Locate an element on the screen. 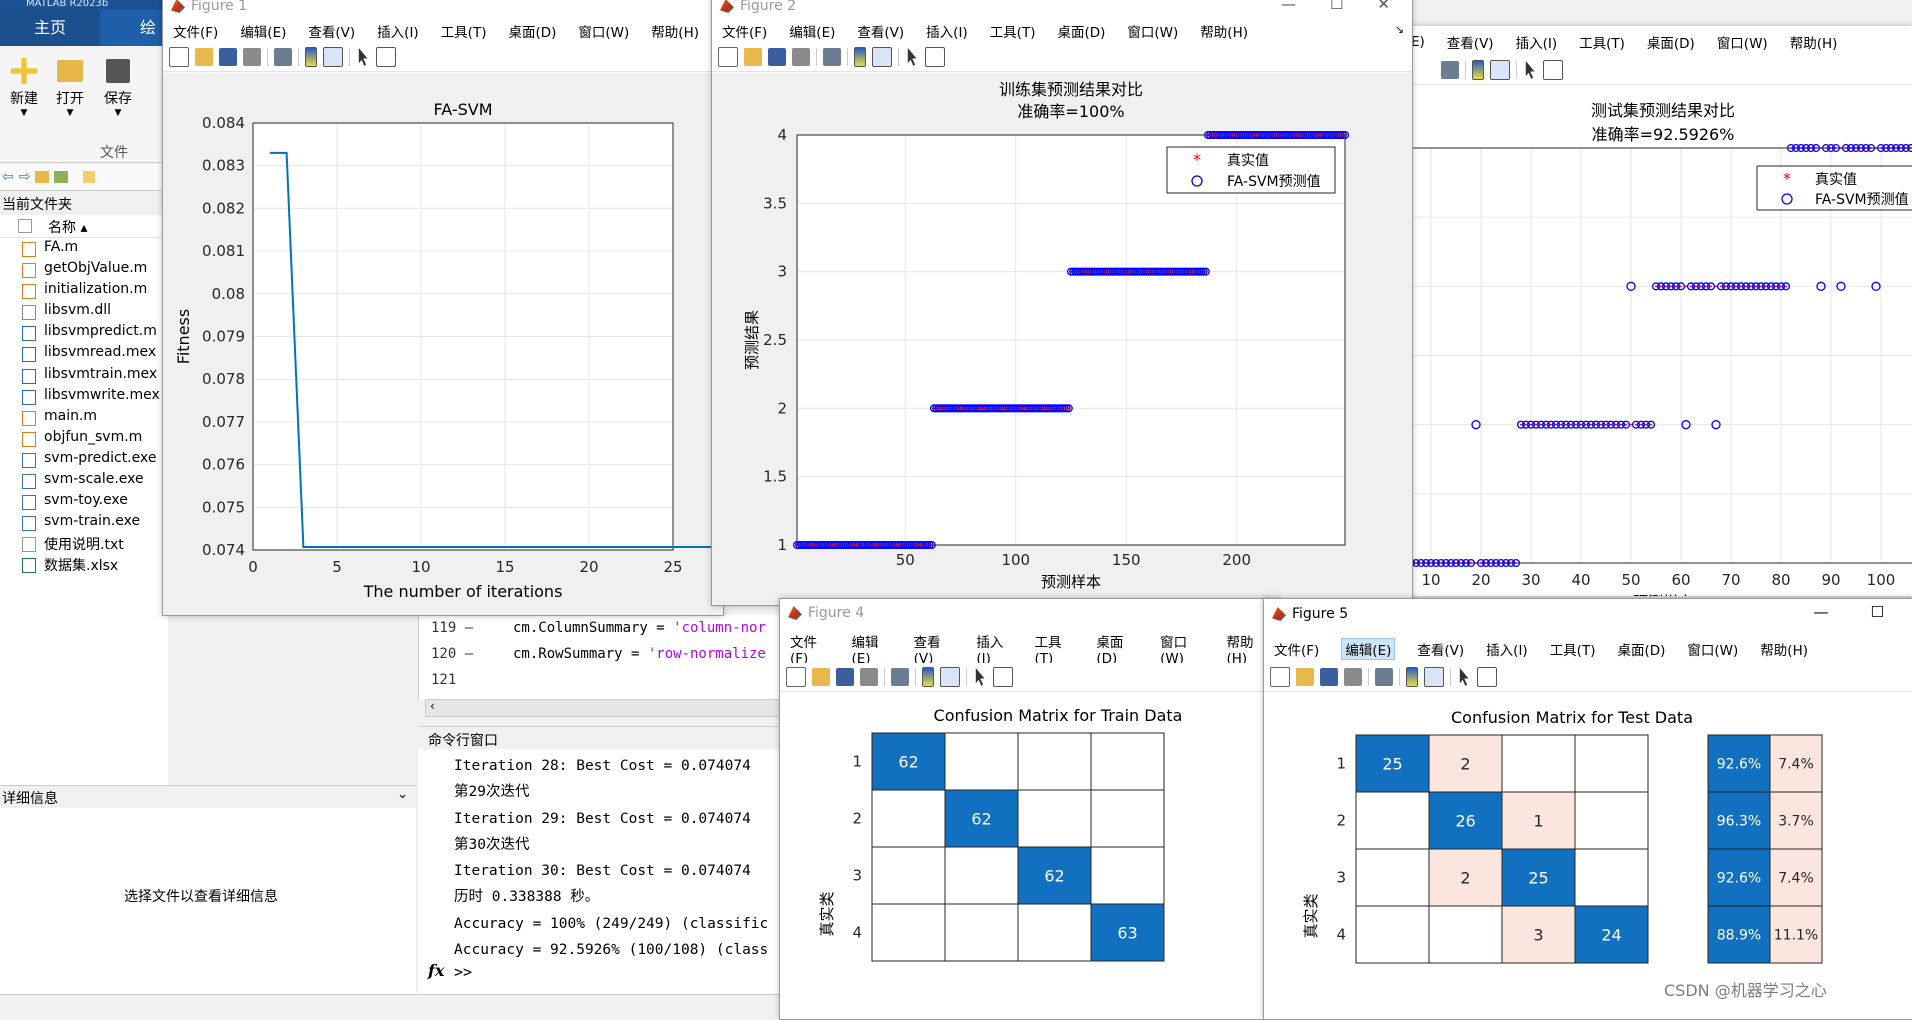 Image resolution: width=1912 pixels, height=1020 pixels. editor-line: 120 — cm.RowSummary = 'row-normalize is located at coordinates (604, 654).